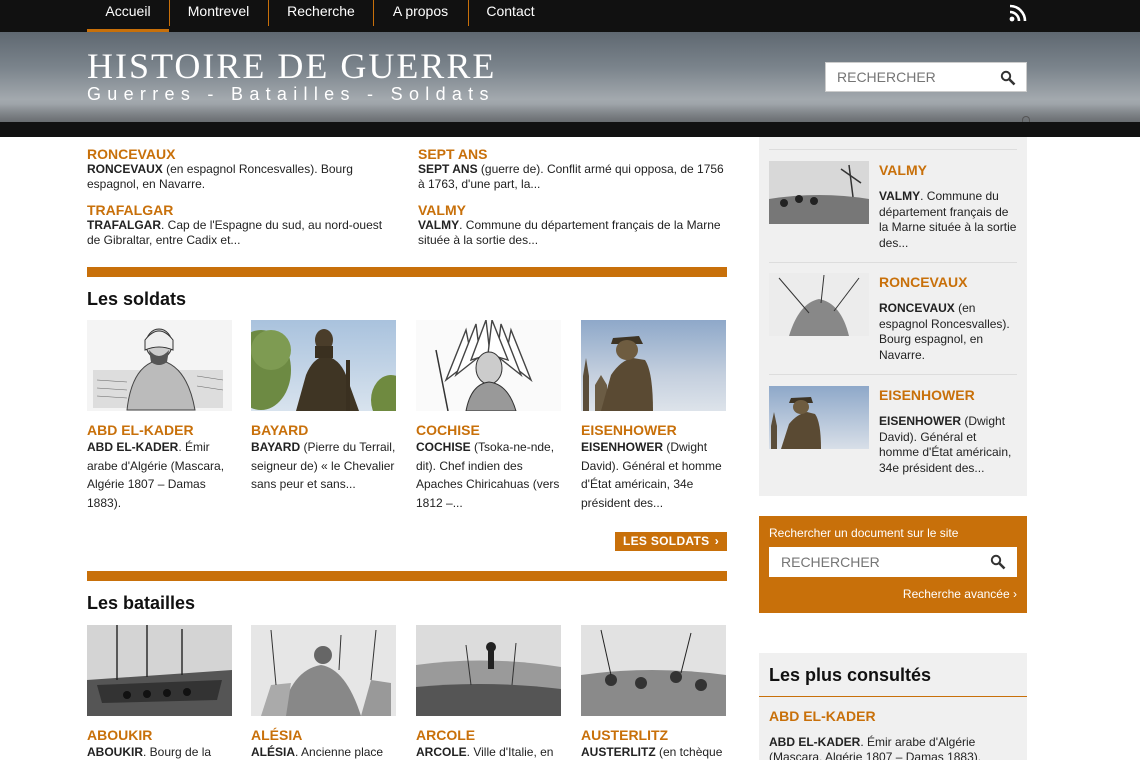 The height and width of the screenshot is (760, 1140). What do you see at coordinates (276, 735) in the screenshot?
I see `card-title: ALÉSIA` at bounding box center [276, 735].